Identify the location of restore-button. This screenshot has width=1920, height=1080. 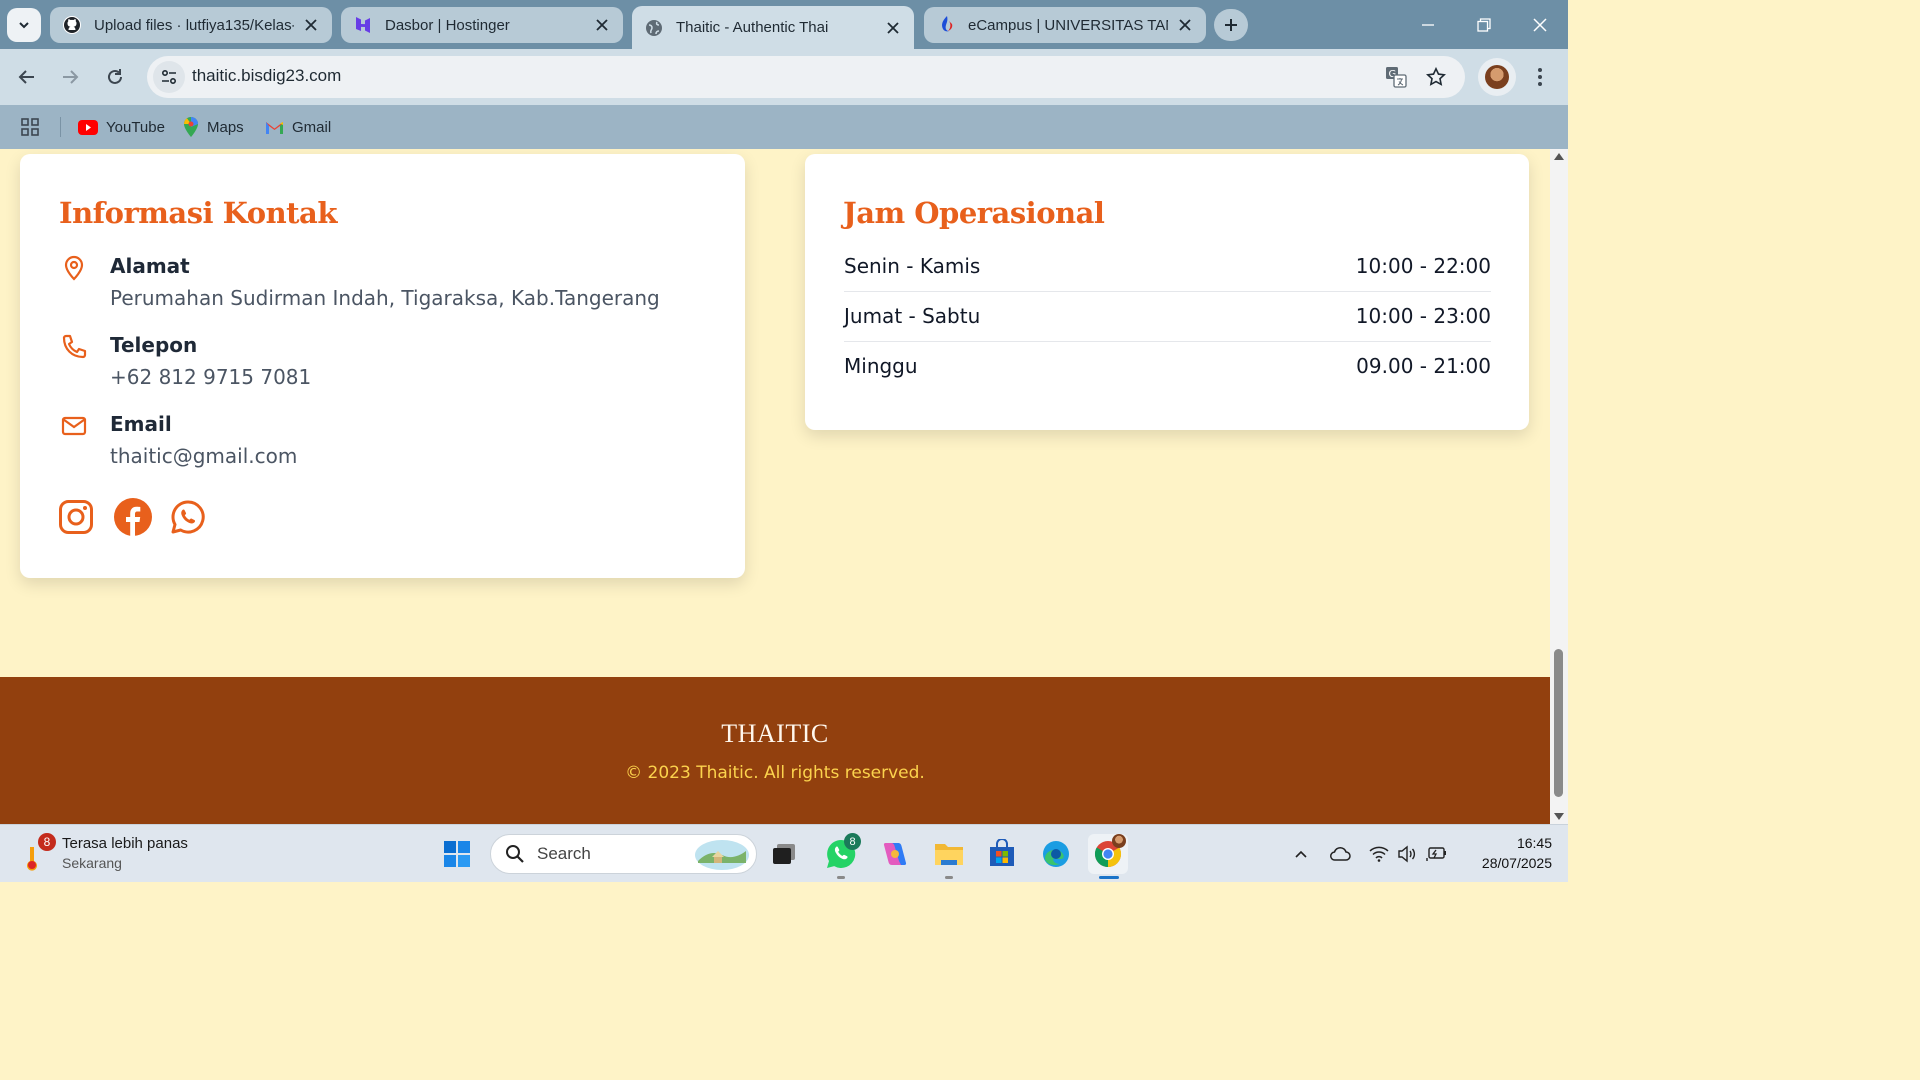
(1484, 24).